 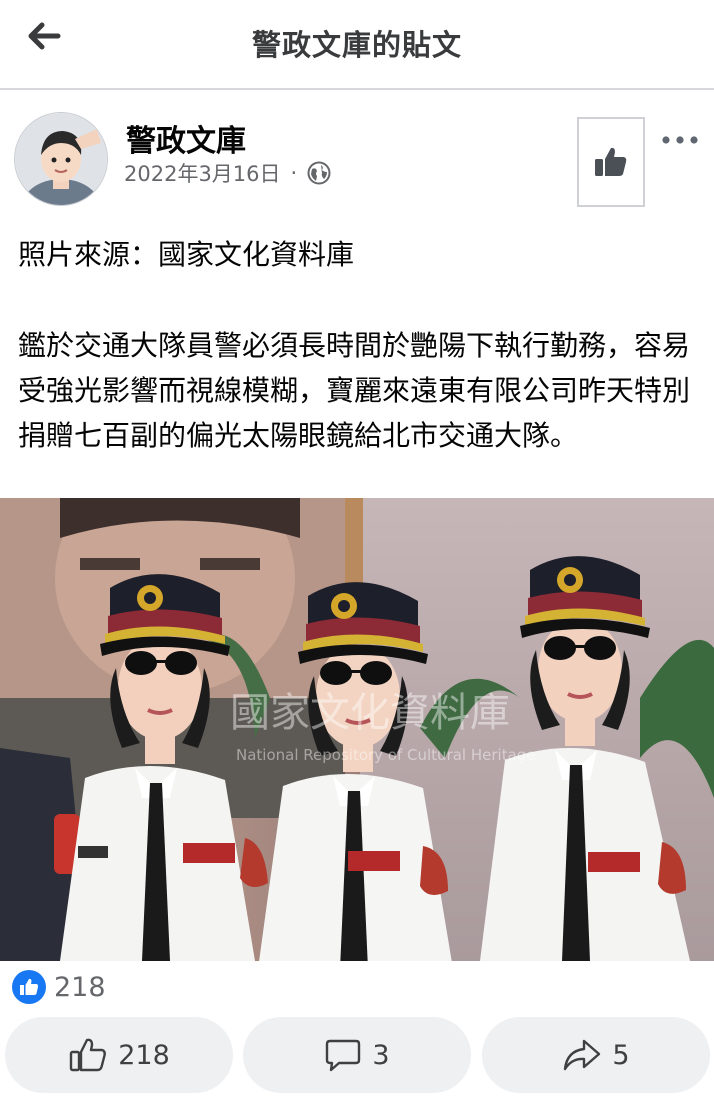 I want to click on more-dots-icon, so click(x=680, y=140).